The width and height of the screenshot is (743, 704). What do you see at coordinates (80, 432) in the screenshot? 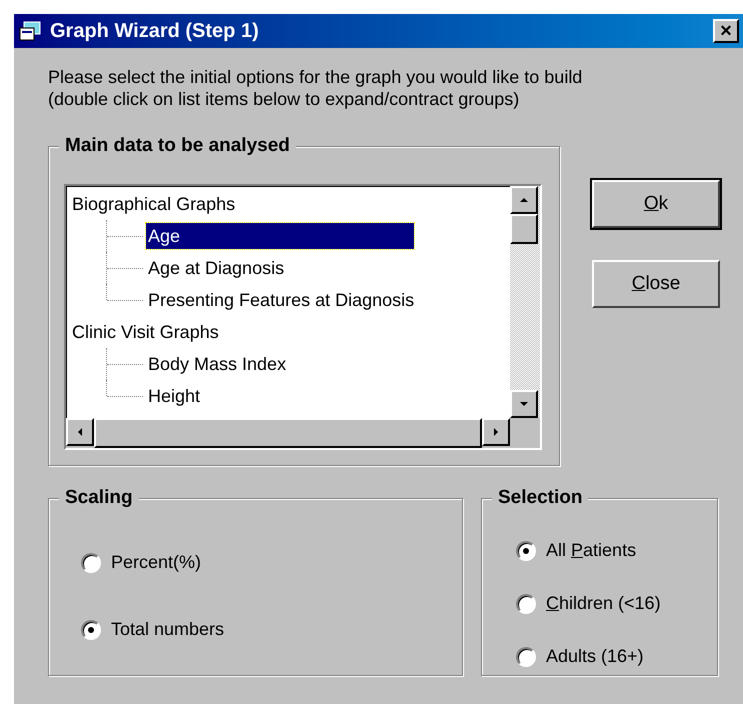
I see `scroll-left-button` at bounding box center [80, 432].